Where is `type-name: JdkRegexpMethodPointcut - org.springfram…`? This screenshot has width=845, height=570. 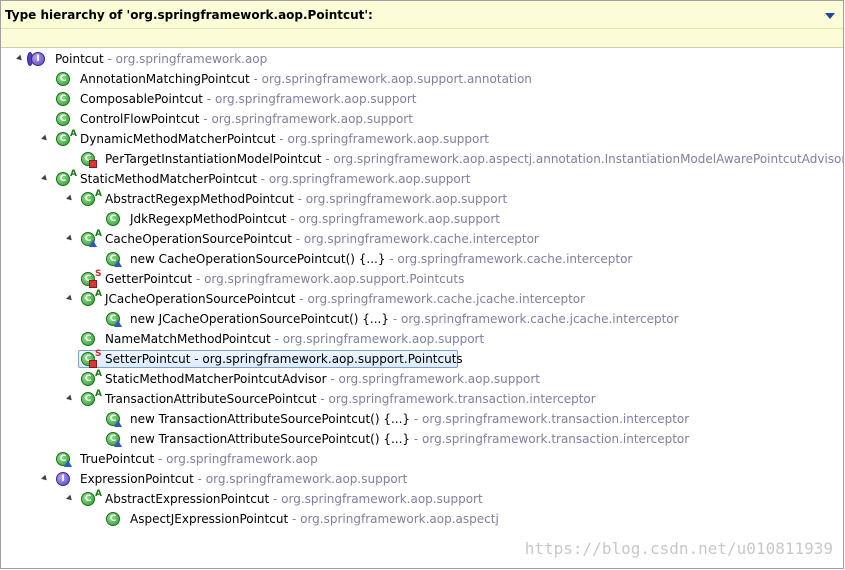 type-name: JdkRegexpMethodPointcut - org.springfram… is located at coordinates (315, 219).